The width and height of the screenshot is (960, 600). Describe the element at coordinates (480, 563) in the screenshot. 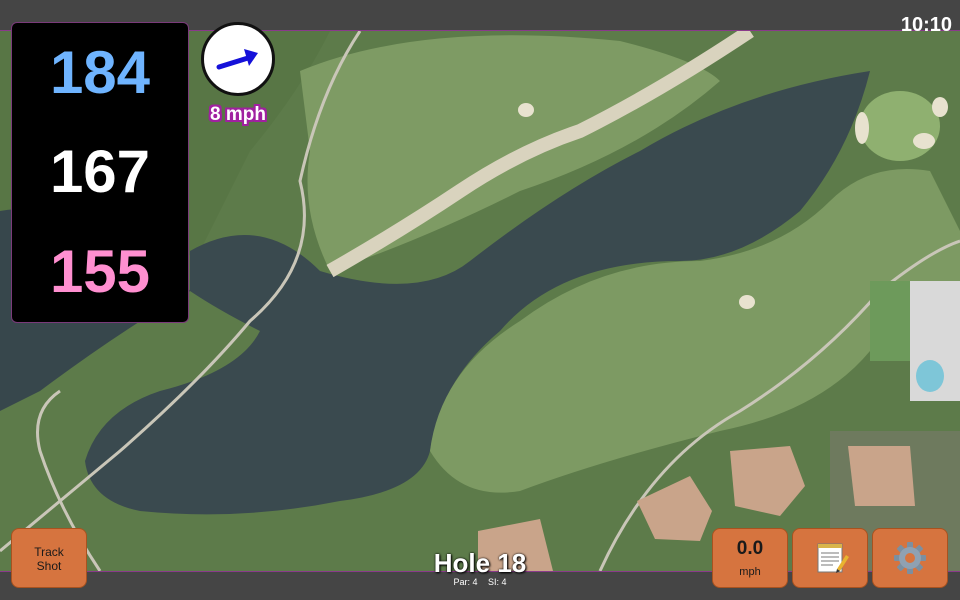

I see `hole-title: Hole 18` at that location.